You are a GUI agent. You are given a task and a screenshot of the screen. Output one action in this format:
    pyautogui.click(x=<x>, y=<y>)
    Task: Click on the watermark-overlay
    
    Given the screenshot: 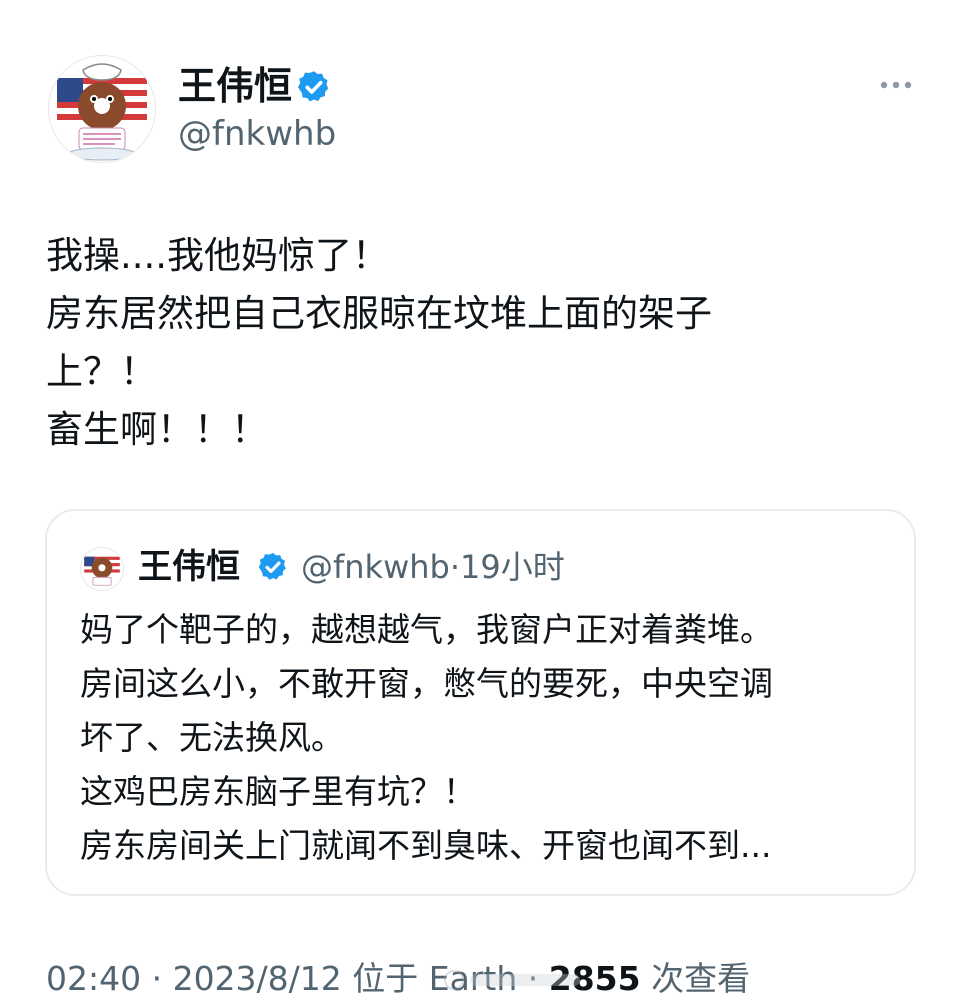 What is the action you would take?
    pyautogui.click(x=512, y=980)
    